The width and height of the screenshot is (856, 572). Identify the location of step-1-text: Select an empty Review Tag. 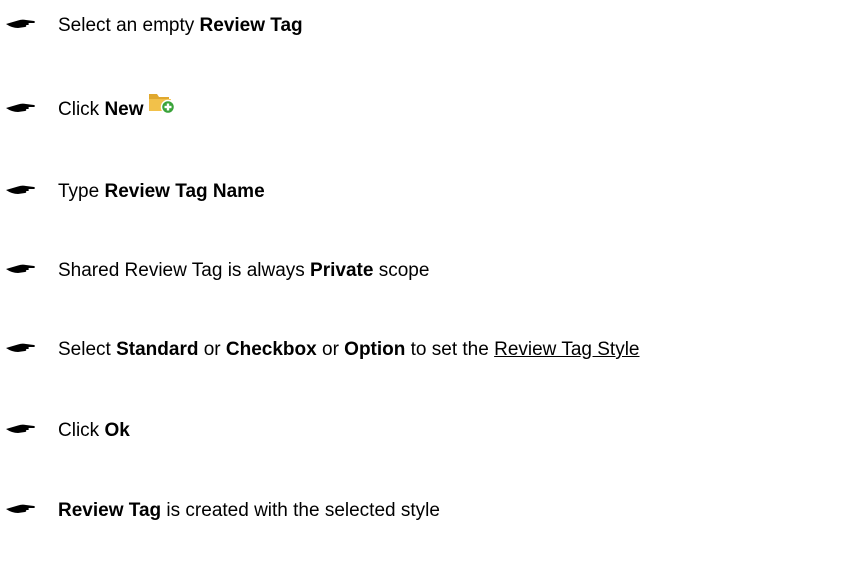
(180, 25).